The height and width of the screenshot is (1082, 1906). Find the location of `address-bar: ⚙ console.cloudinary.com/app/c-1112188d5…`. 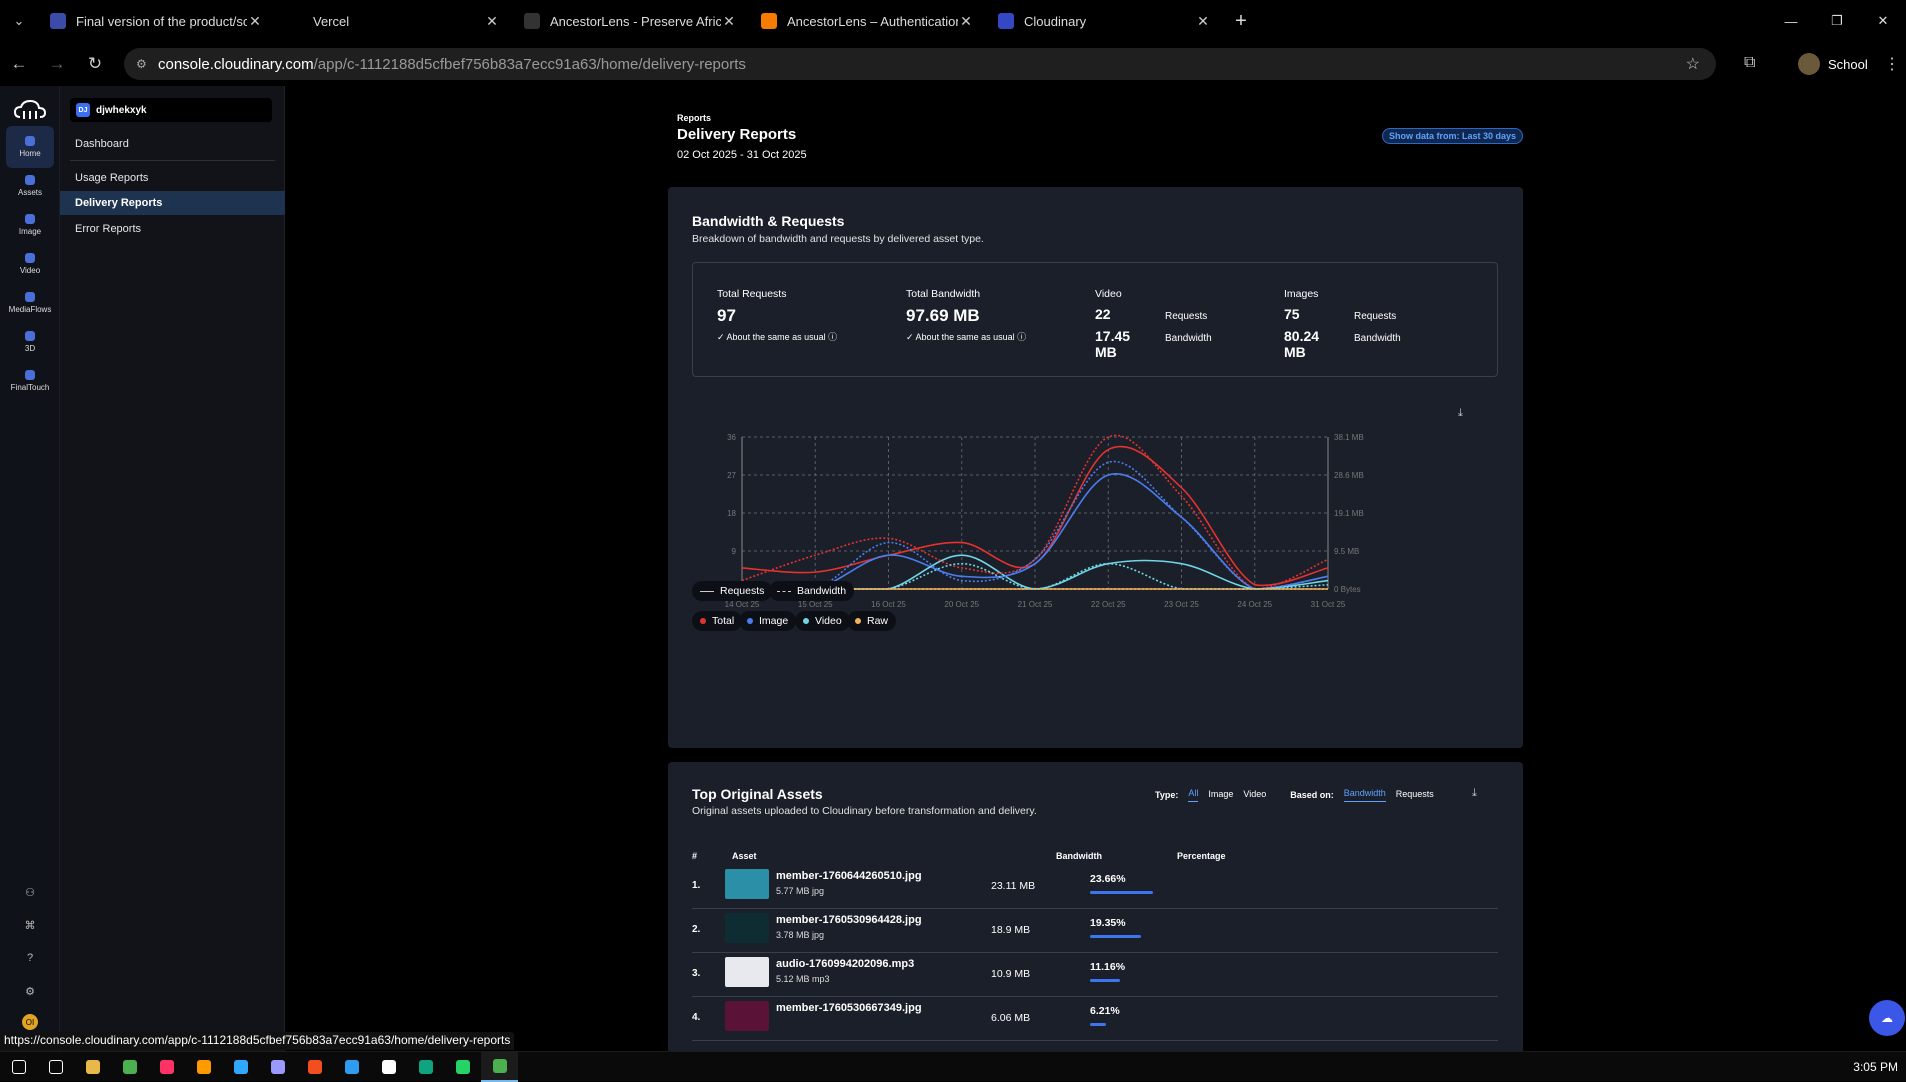

address-bar: ⚙ console.cloudinary.com/app/c-1112188d5… is located at coordinates (920, 64).